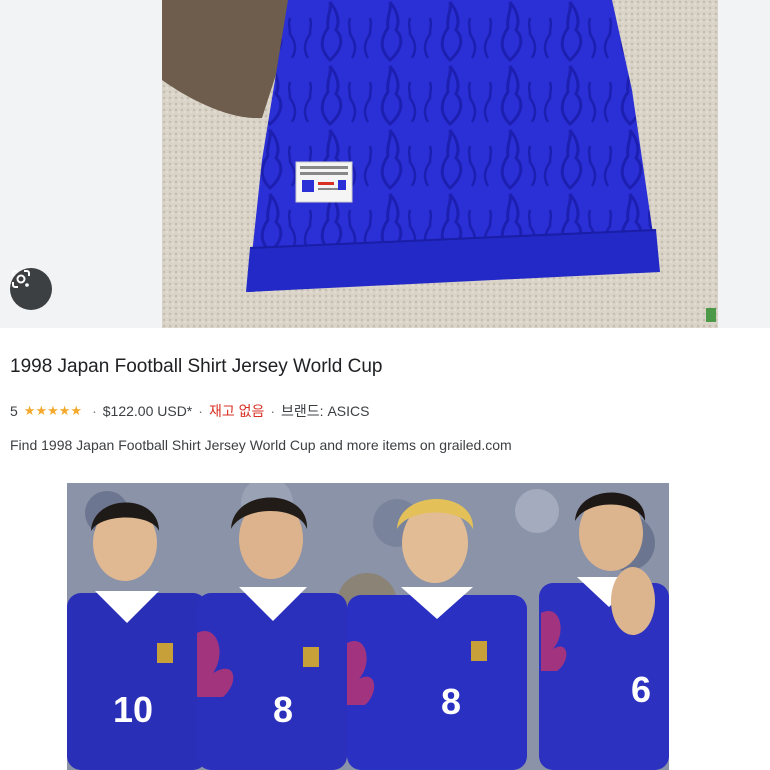 The image size is (770, 770). I want to click on rating-value: 5, so click(14, 411).